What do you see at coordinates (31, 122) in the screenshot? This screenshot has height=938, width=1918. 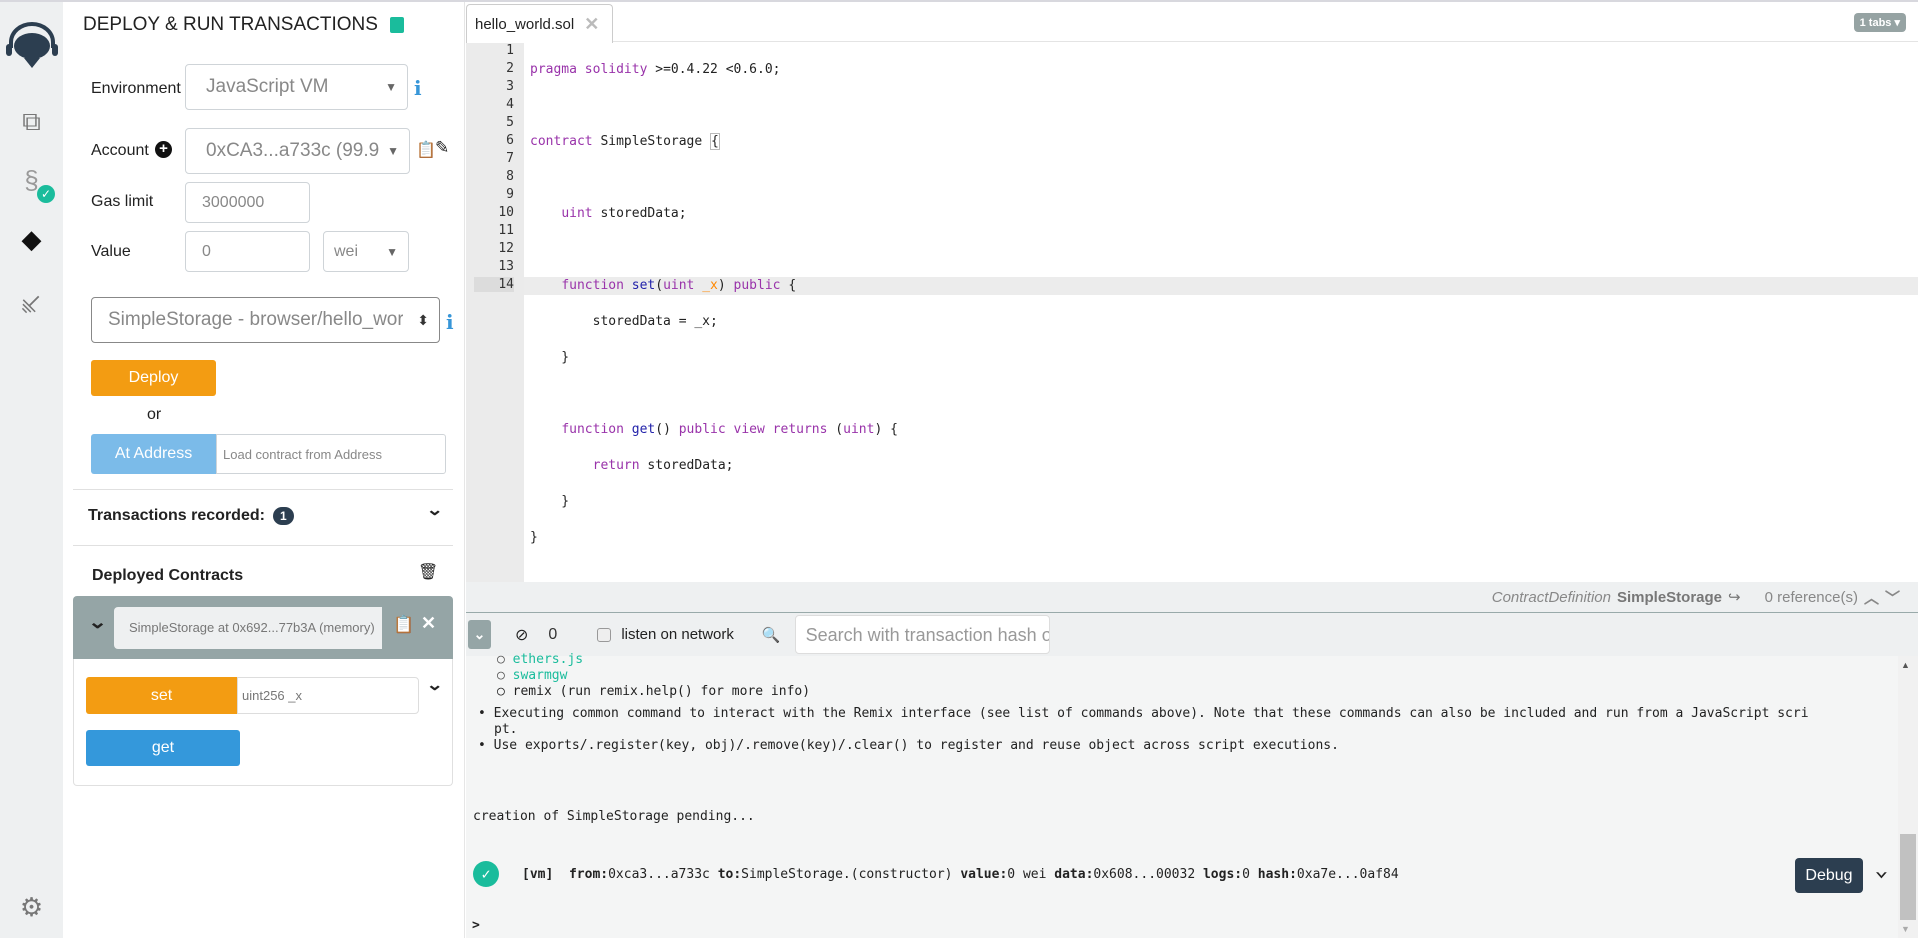 I see `file-explorer-icon: ⧉` at bounding box center [31, 122].